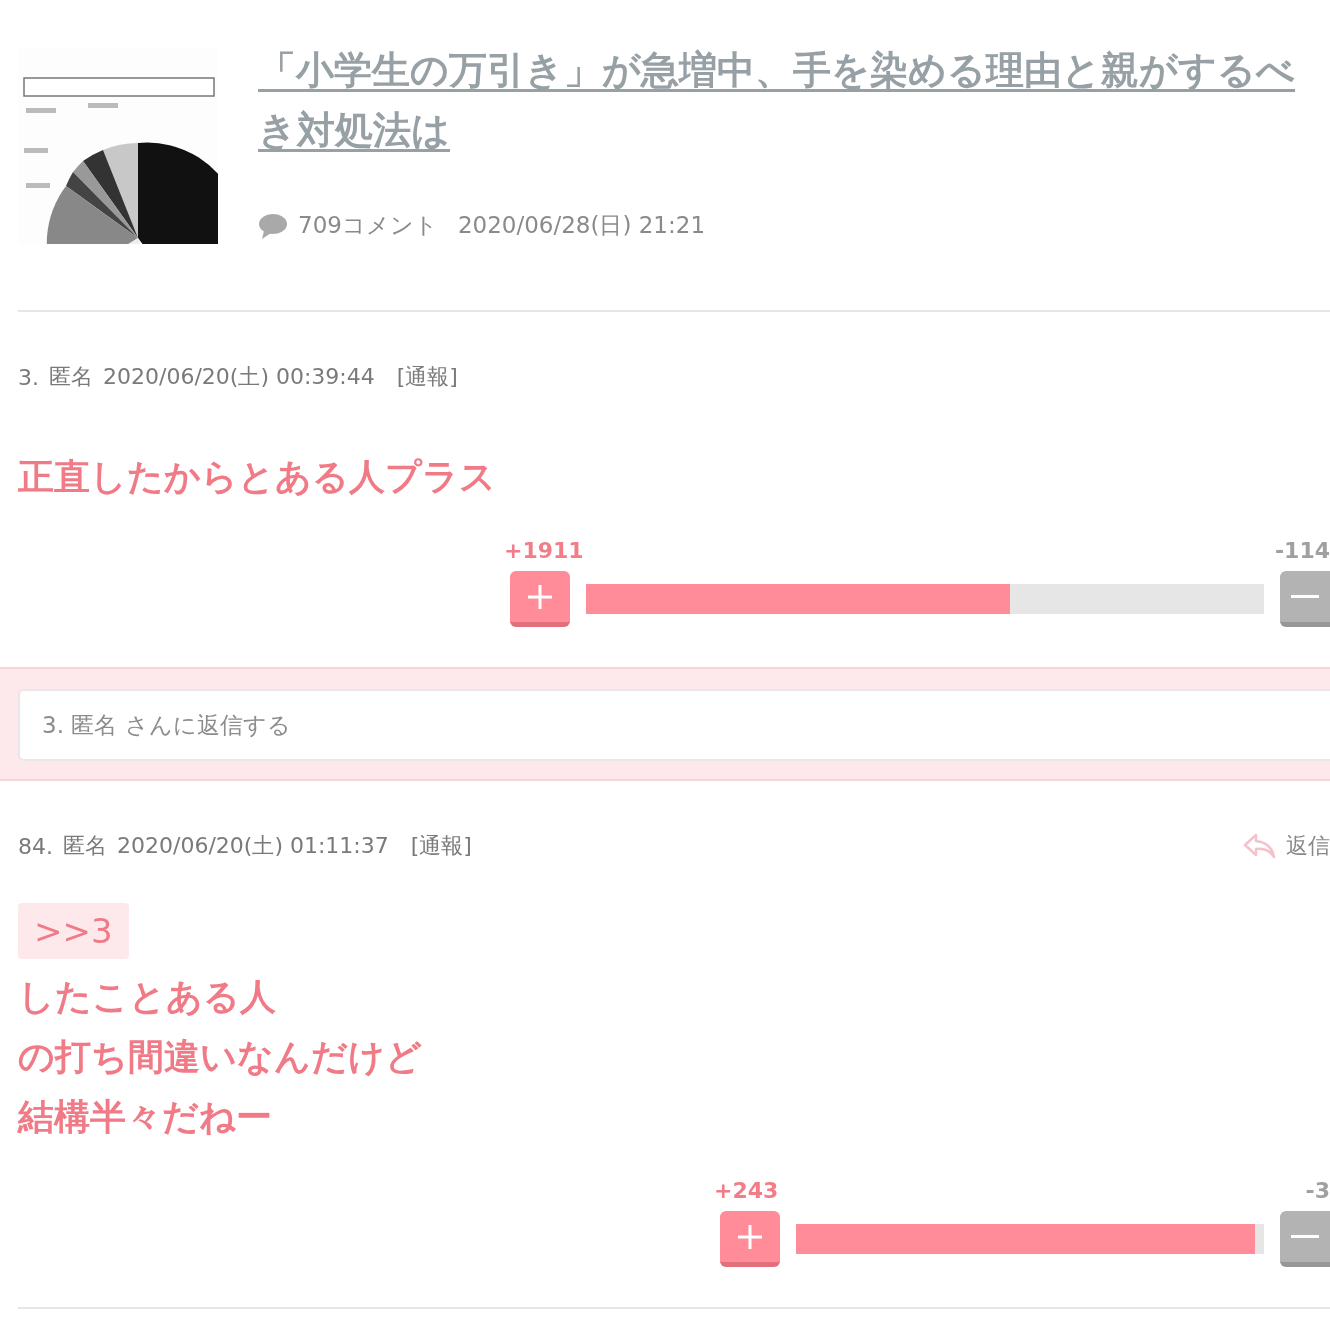  Describe the element at coordinates (253, 846) in the screenshot. I see `comment-datetime: 2020/06/20(土) 01:11:37` at that location.